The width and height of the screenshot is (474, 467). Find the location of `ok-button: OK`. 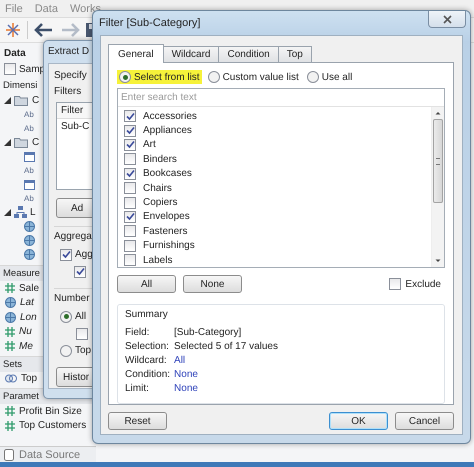

ok-button: OK is located at coordinates (358, 421).